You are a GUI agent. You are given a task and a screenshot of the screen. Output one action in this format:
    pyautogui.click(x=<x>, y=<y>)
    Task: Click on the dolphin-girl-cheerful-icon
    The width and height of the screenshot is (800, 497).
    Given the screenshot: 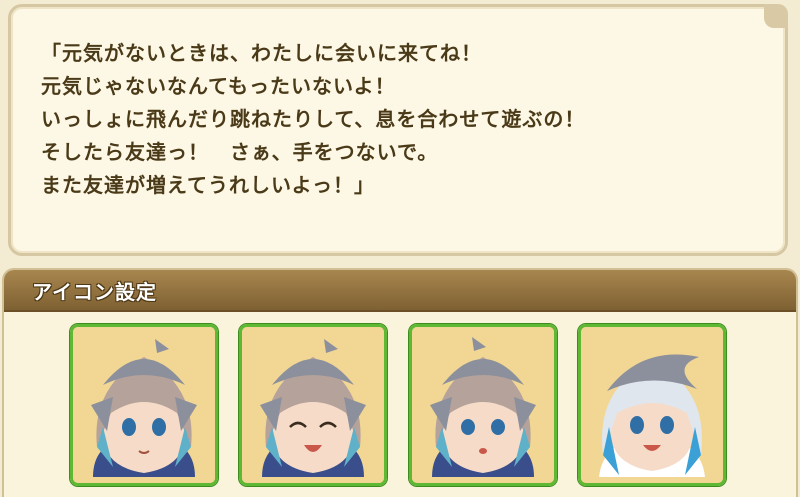 What is the action you would take?
    pyautogui.click(x=652, y=405)
    